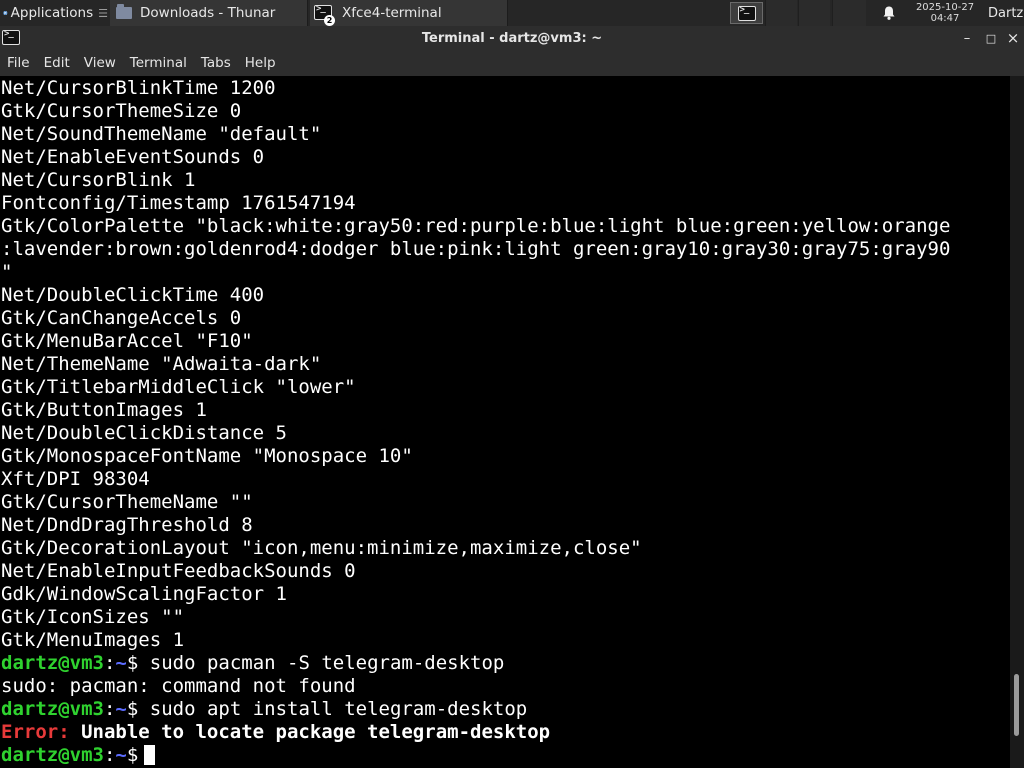 The image size is (1024, 768). I want to click on window-titlebar: Terminal - dartz@vm3: ~ – □ ×, so click(512, 38).